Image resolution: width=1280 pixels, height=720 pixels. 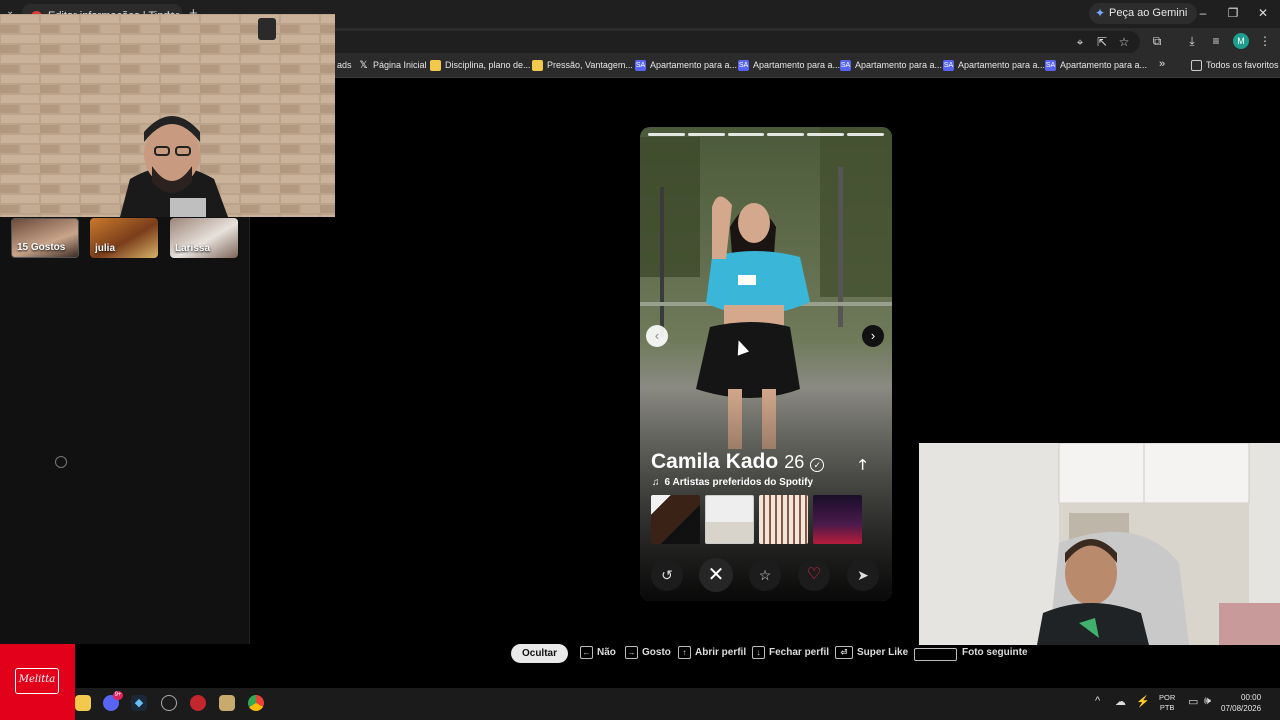 What do you see at coordinates (862, 466) in the screenshot?
I see `open-profile-arrow-icon: 🡑` at bounding box center [862, 466].